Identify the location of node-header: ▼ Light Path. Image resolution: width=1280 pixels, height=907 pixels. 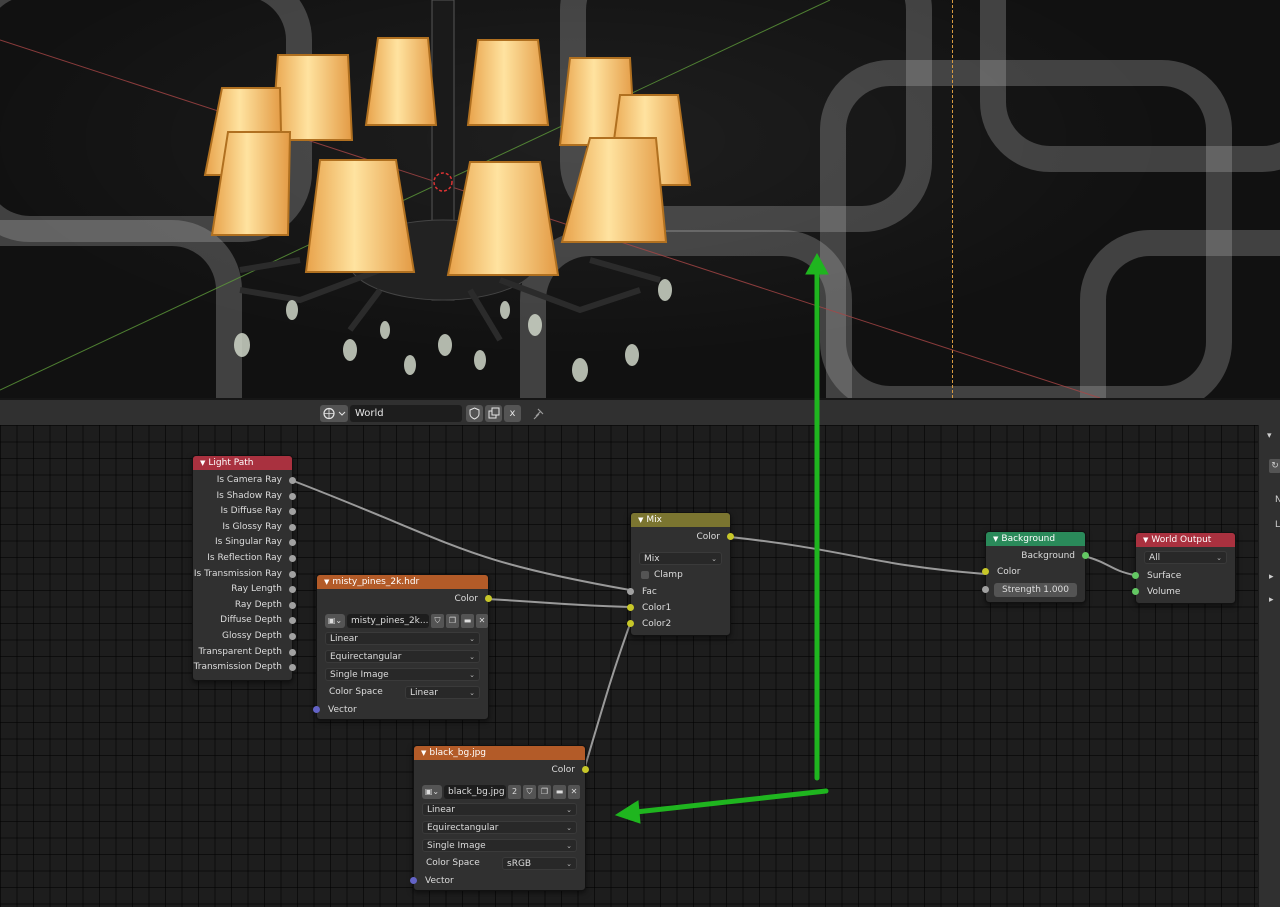
(242, 463).